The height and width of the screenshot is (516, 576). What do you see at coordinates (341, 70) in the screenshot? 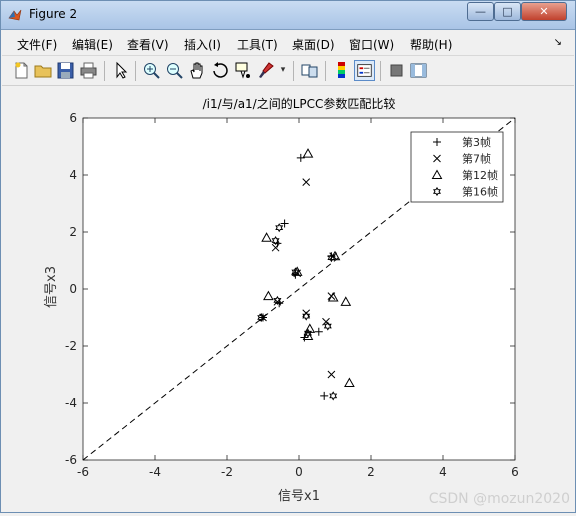
I see `colorbar-icon` at bounding box center [341, 70].